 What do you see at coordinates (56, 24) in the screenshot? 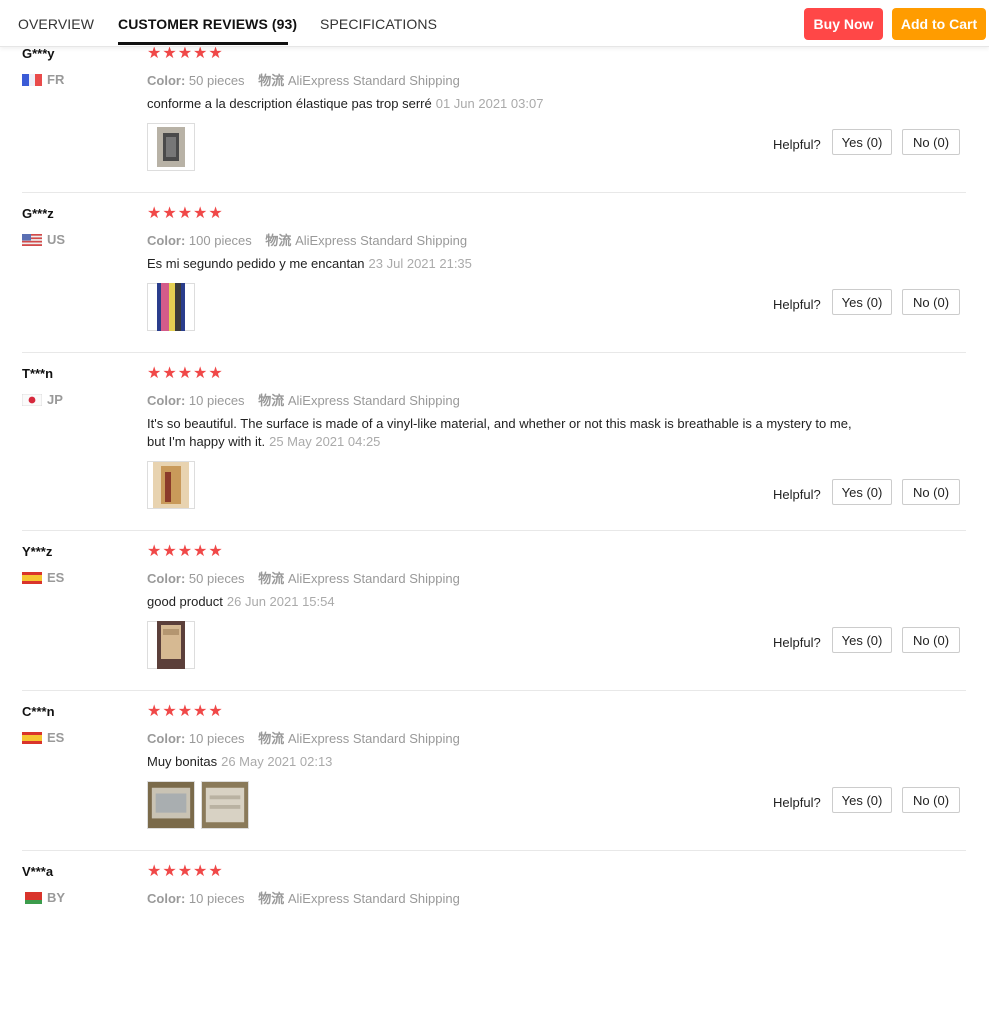
I see `tab-overview: OVERVIEW` at bounding box center [56, 24].